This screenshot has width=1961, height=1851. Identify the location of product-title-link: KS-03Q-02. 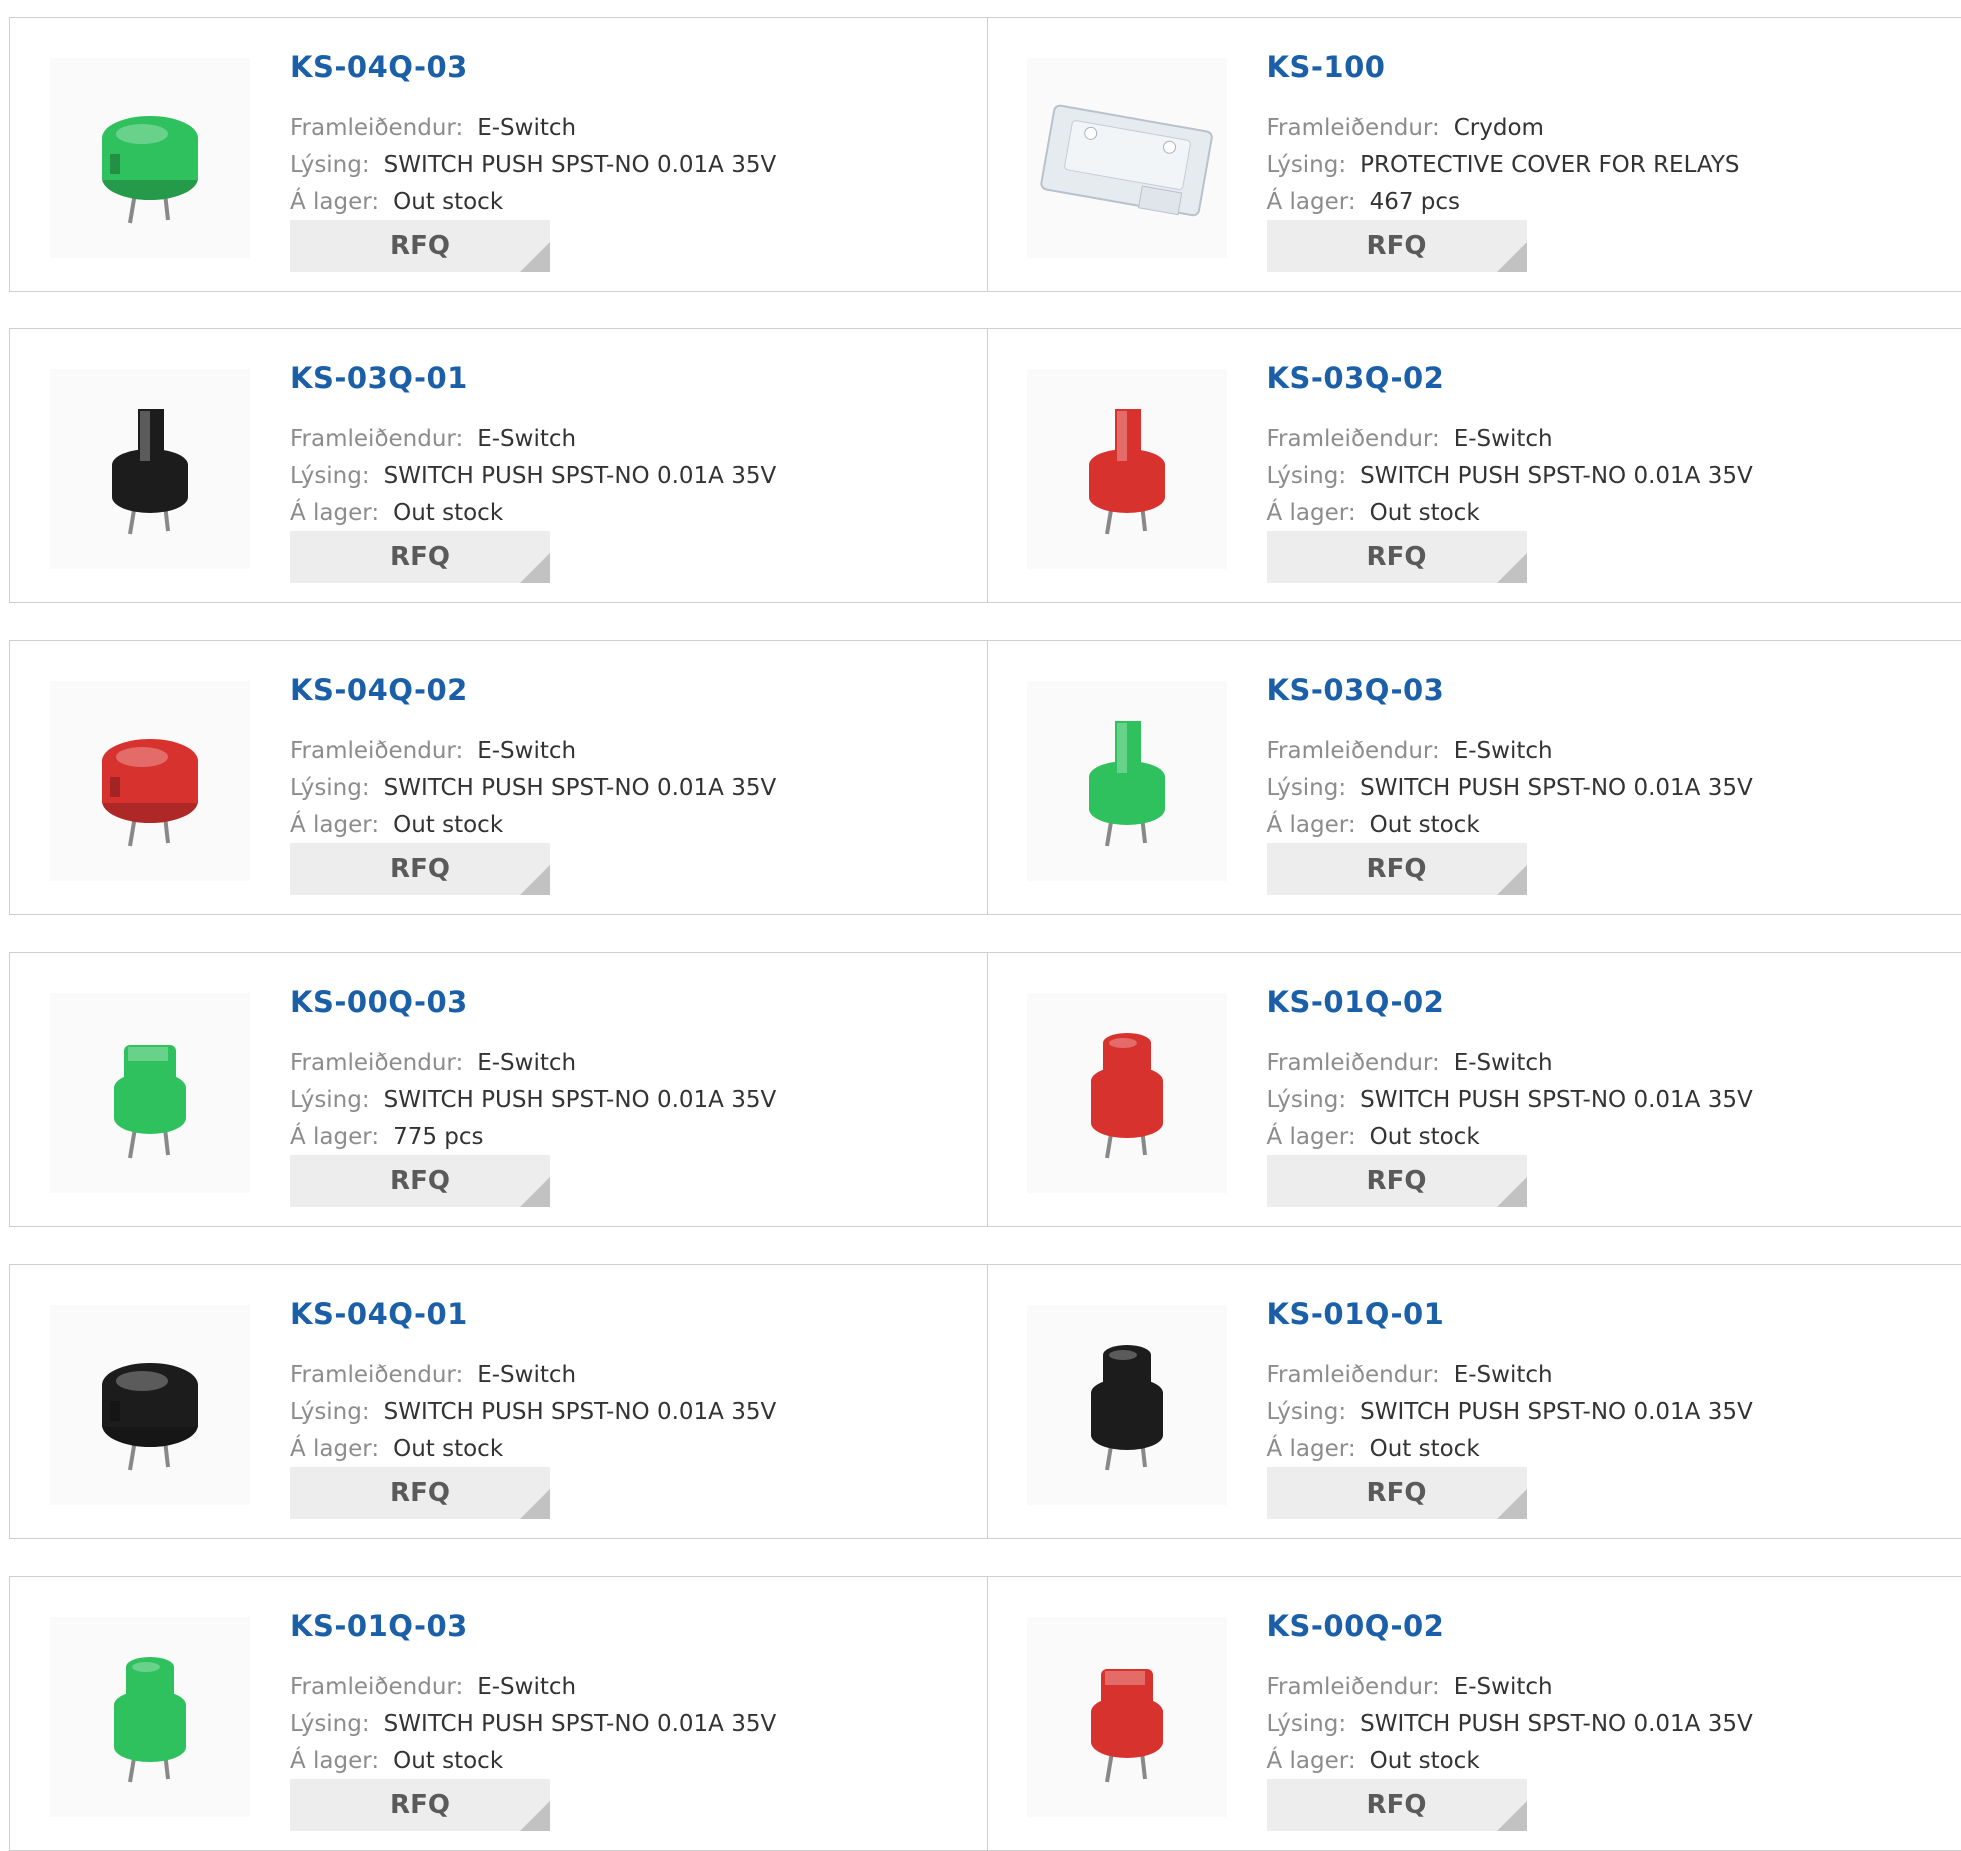
(1356, 378).